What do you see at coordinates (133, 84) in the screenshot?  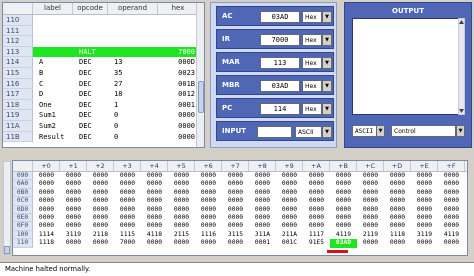 I see `program-row-operand: 27` at bounding box center [133, 84].